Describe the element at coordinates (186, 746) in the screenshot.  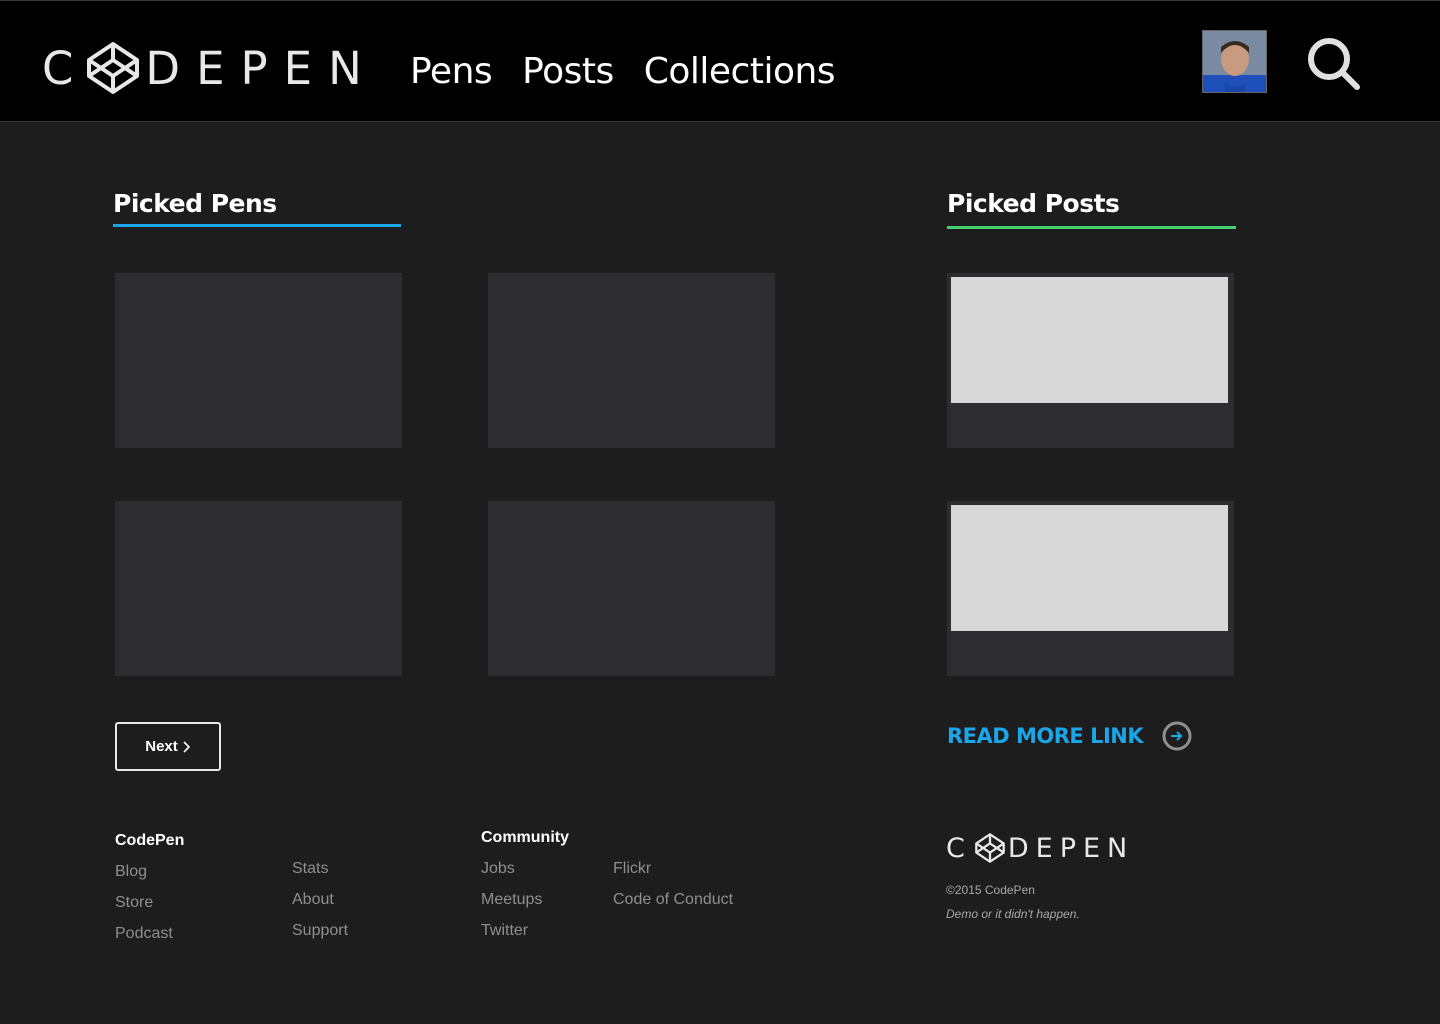
I see `chevron-right-icon` at that location.